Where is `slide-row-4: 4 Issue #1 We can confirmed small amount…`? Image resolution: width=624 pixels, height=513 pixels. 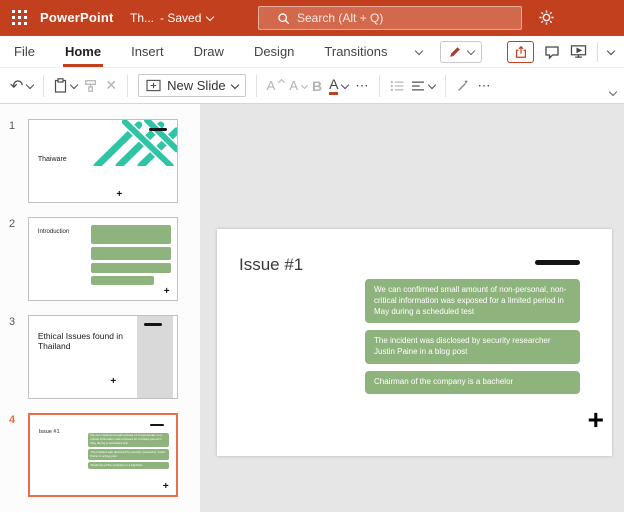 slide-row-4: 4 Issue #1 We can confirmed small amount… is located at coordinates (100, 455).